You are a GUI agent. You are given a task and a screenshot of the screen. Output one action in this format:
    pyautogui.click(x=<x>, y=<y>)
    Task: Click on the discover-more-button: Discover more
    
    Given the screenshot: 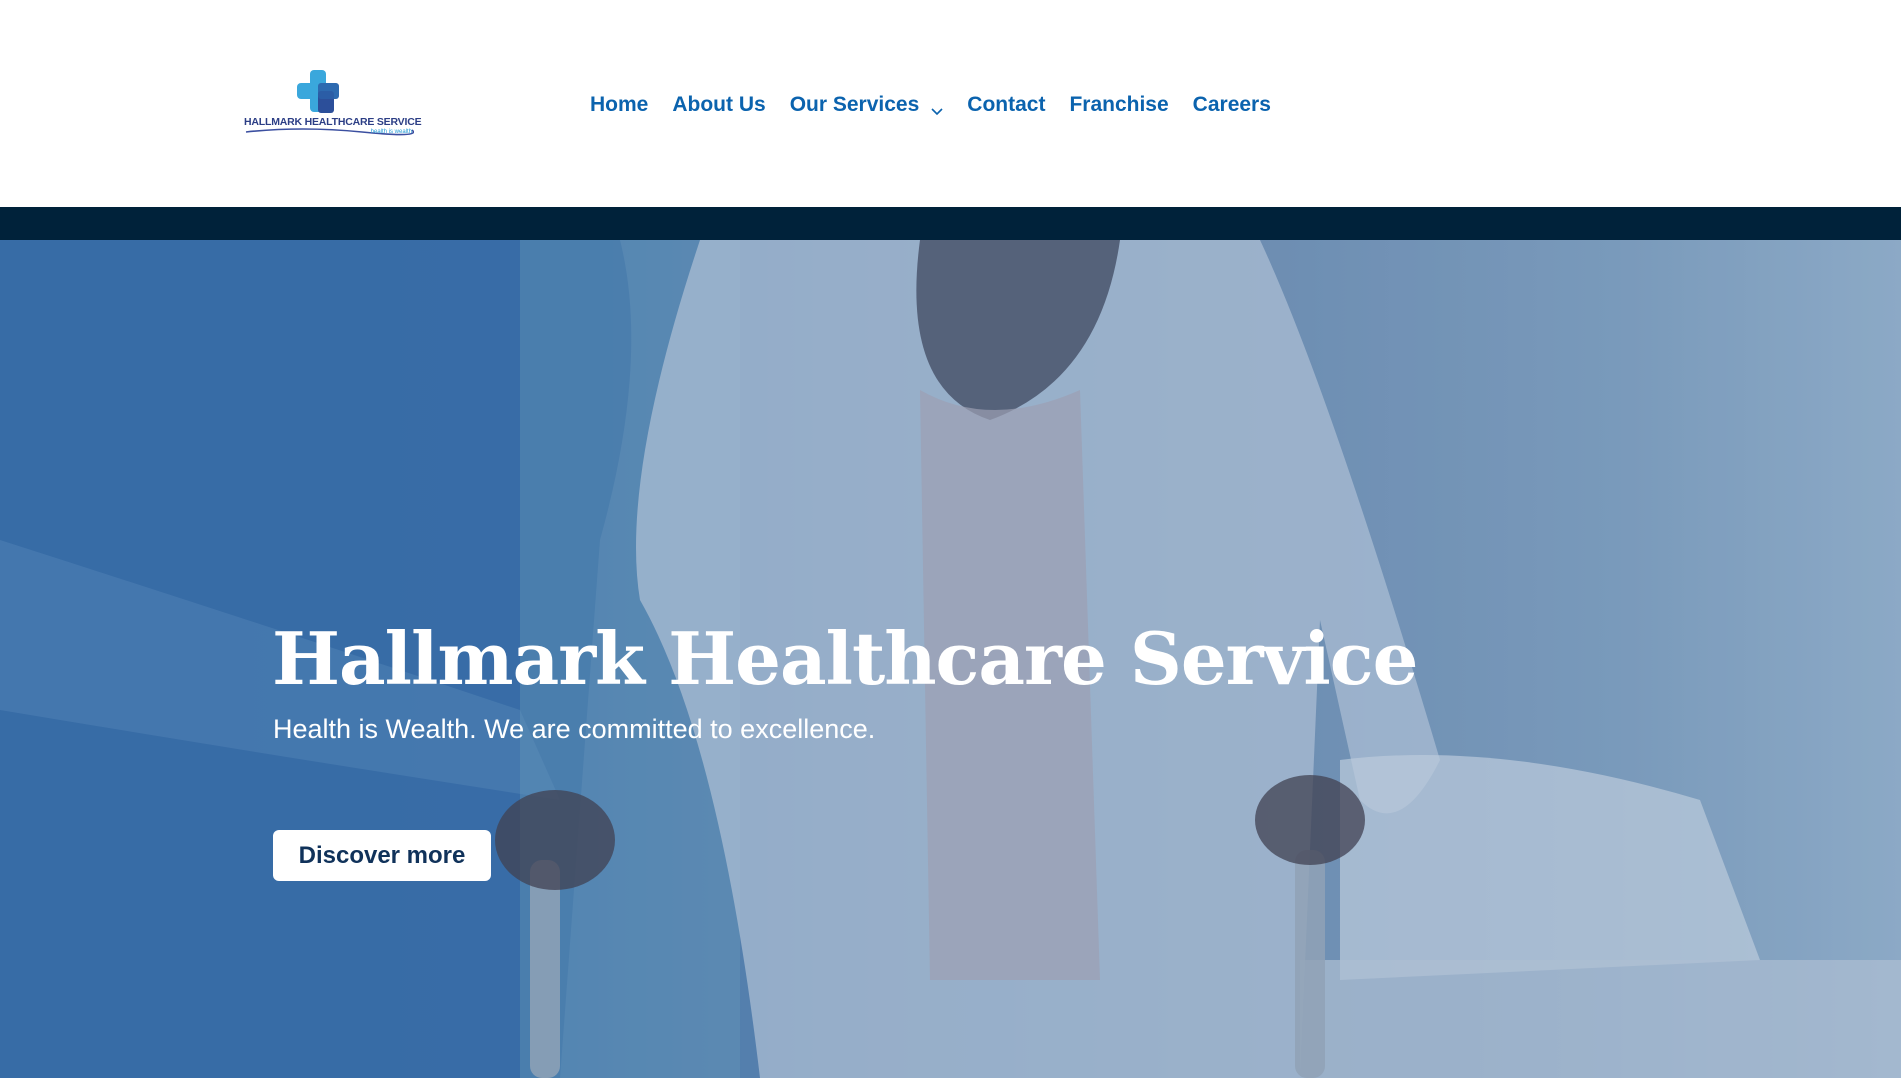 What is the action you would take?
    pyautogui.click(x=382, y=855)
    